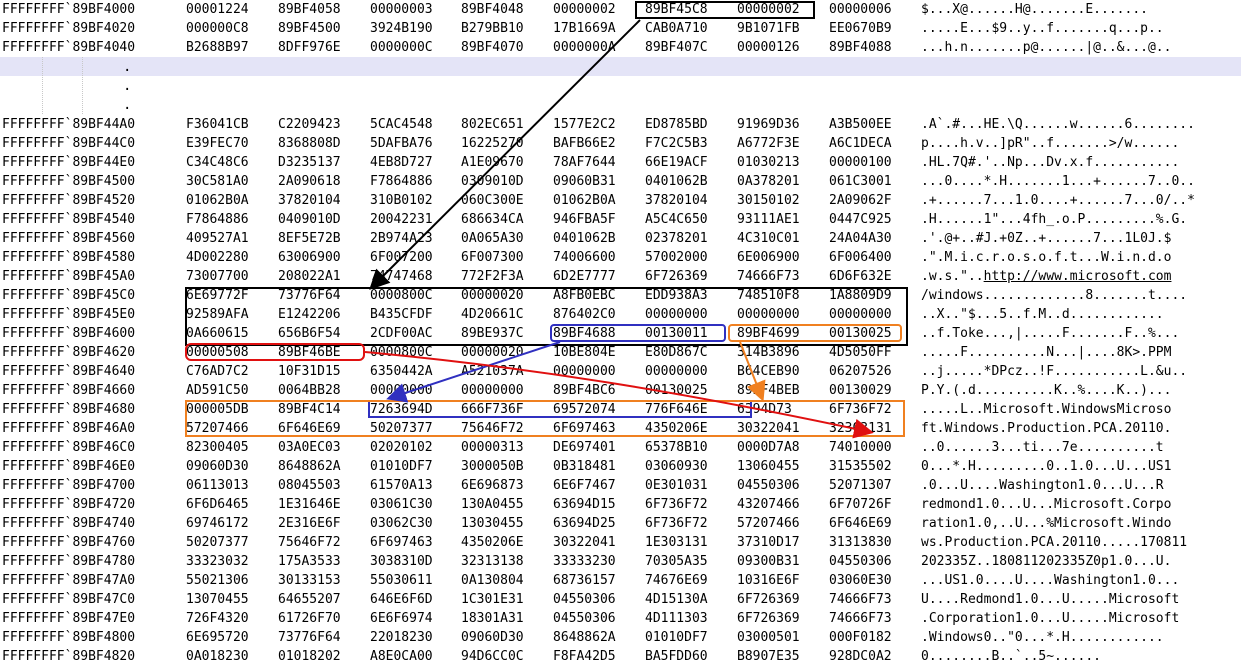 This screenshot has width=1241, height=666. I want to click on hex-word: 89BF4BEB, so click(768, 390).